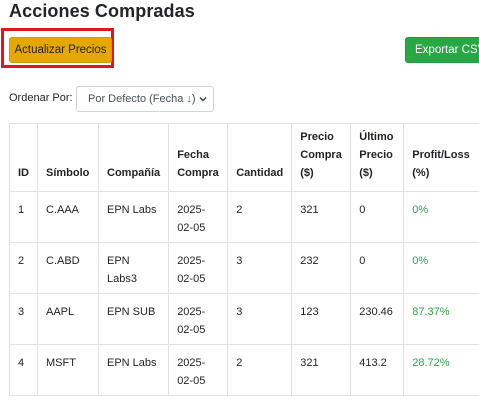 The height and width of the screenshot is (400, 479). I want to click on chevron-down-icon, so click(203, 99).